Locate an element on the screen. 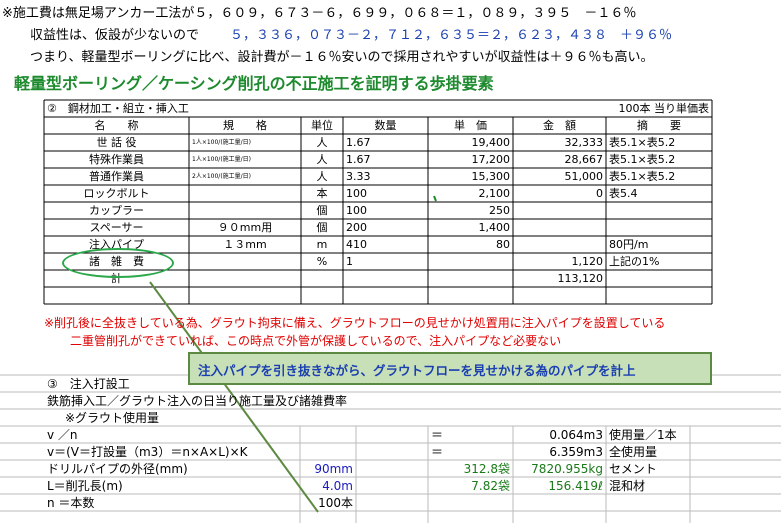 The width and height of the screenshot is (781, 523). table1-cell-note: 上記の1% is located at coordinates (634, 261).